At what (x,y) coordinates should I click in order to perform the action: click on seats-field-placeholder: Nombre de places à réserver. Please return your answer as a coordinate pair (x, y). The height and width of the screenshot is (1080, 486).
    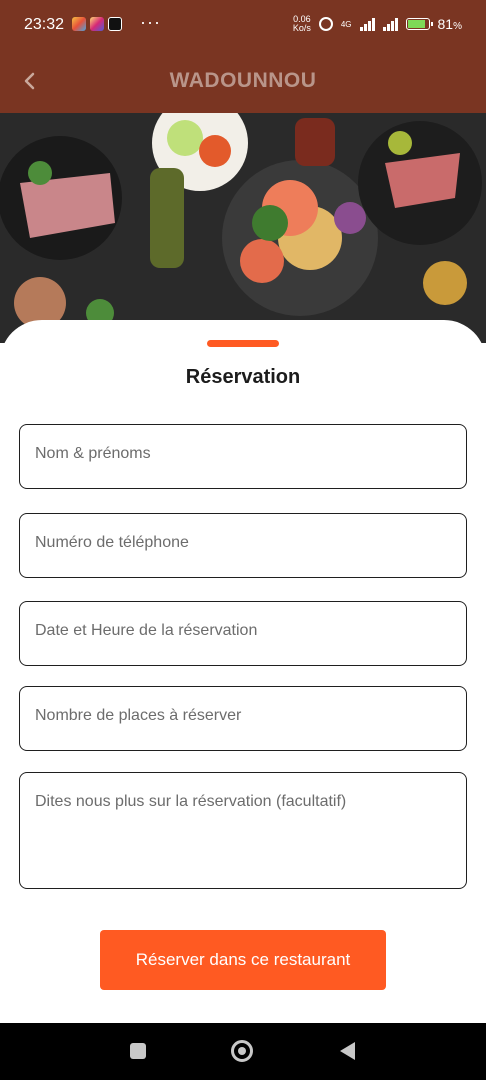
    Looking at the image, I should click on (138, 715).